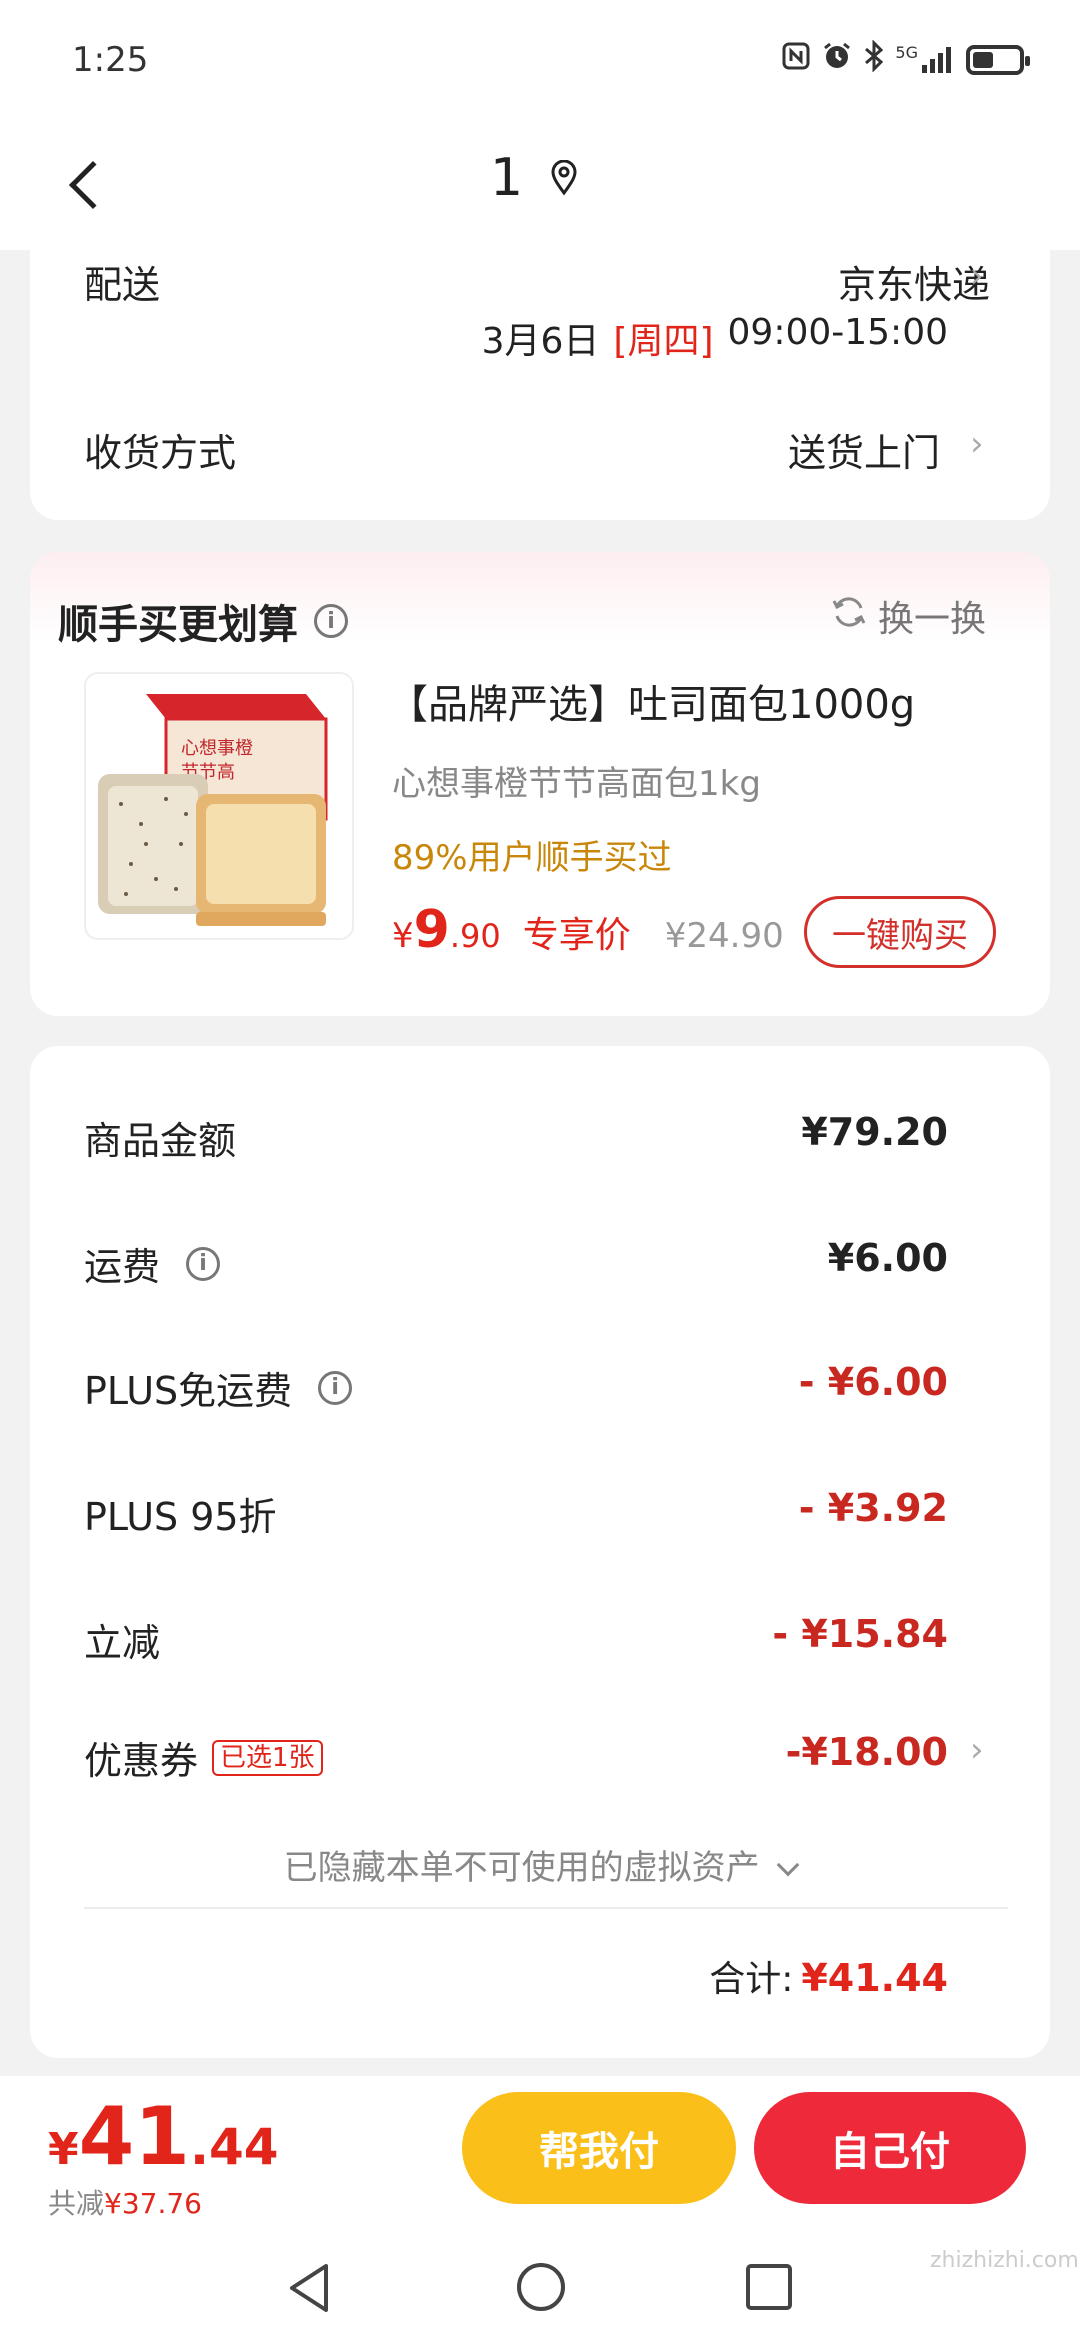 The image size is (1080, 2340). What do you see at coordinates (63, 2149) in the screenshot?
I see `checkout-total-currency: ¥` at bounding box center [63, 2149].